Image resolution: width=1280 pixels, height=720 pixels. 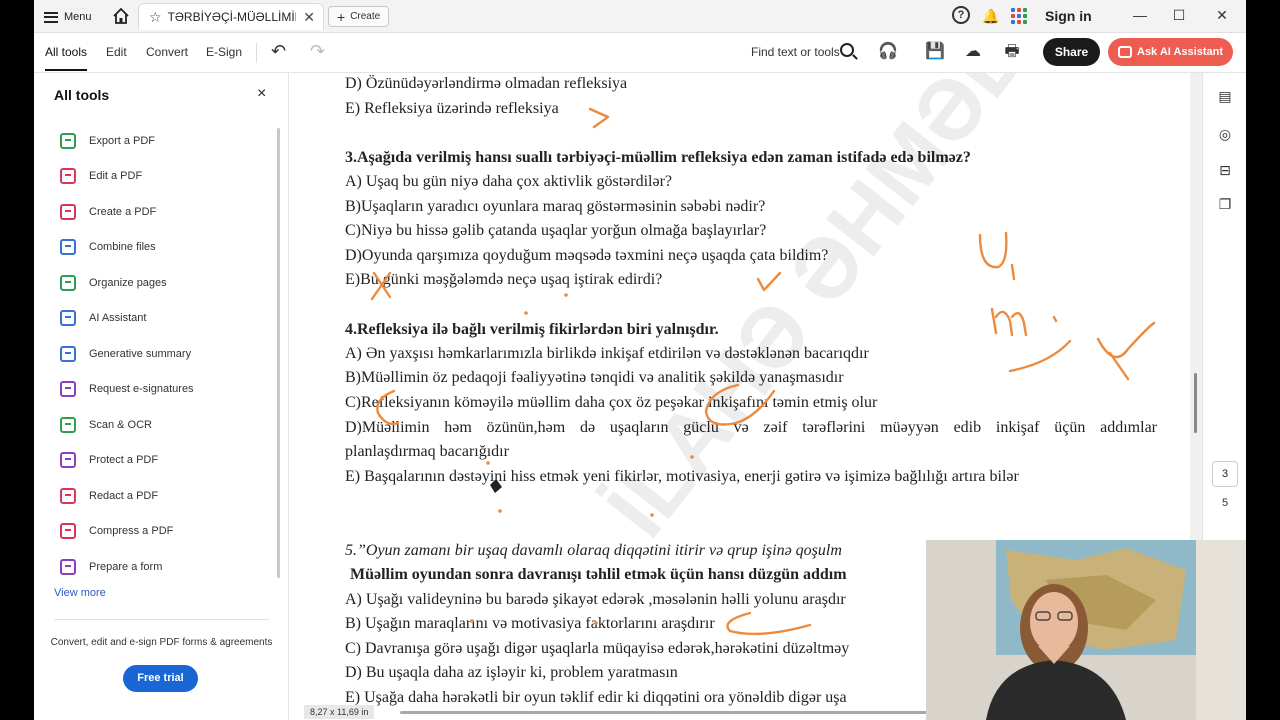 I want to click on tab-convert: Convert, so click(x=167, y=52).